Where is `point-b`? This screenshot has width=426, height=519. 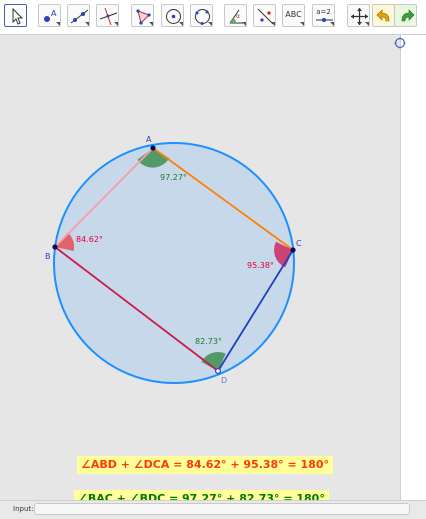
point-b is located at coordinates (55, 247).